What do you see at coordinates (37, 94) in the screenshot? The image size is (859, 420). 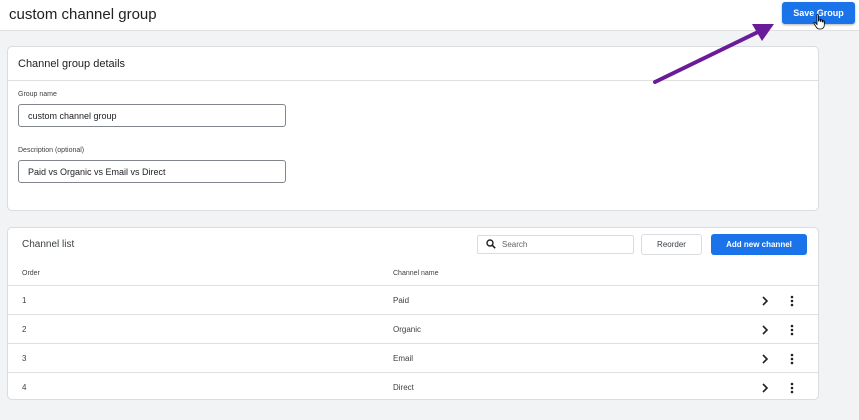 I see `group-name-label: Group name` at bounding box center [37, 94].